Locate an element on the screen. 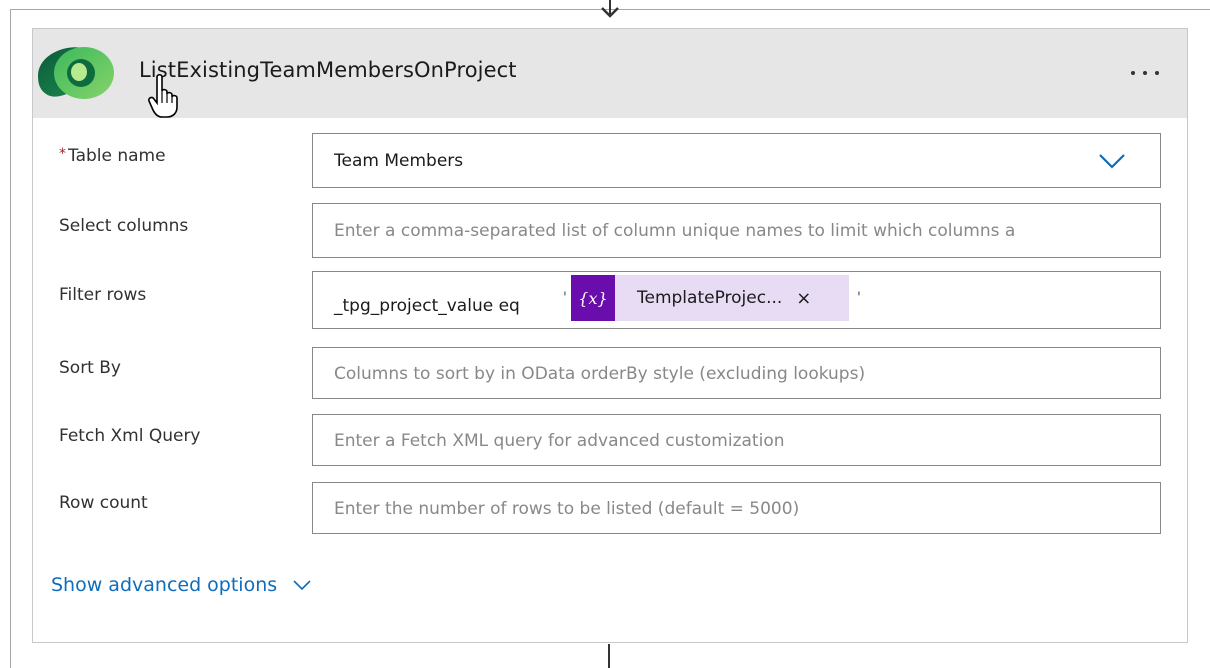 This screenshot has height=668, width=1210. flow-frame-left-border is located at coordinates (10, 338).